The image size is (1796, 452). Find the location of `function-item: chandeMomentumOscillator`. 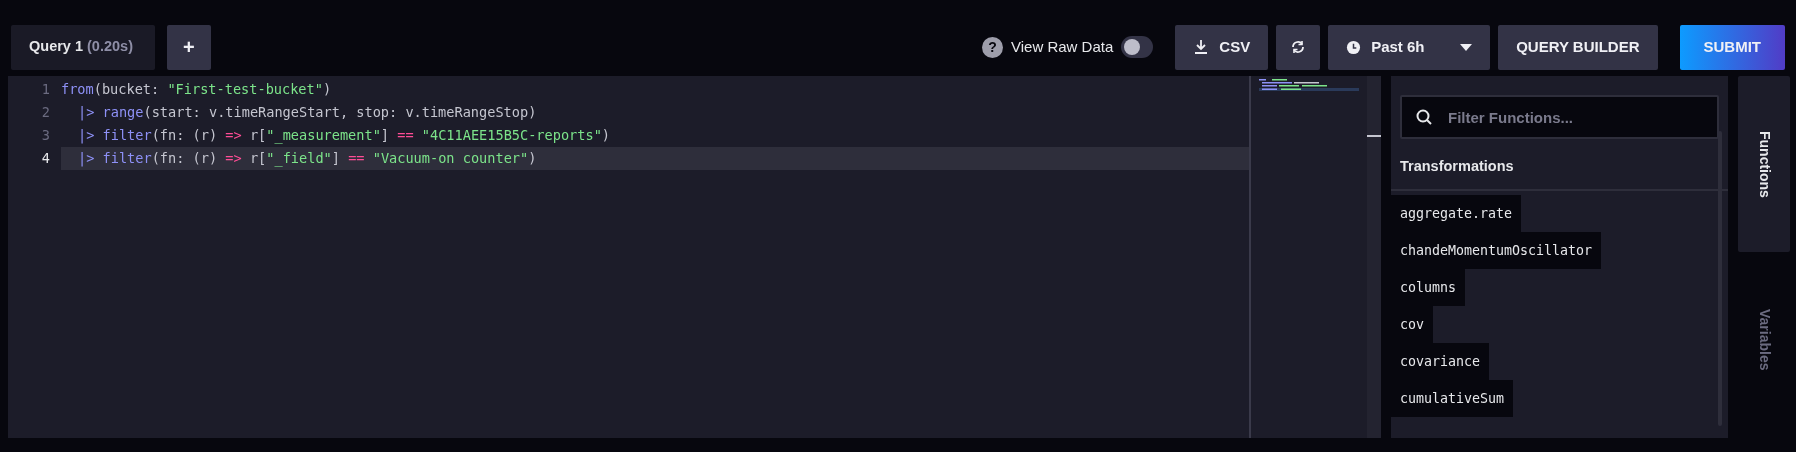

function-item: chandeMomentumOscillator is located at coordinates (1496, 250).